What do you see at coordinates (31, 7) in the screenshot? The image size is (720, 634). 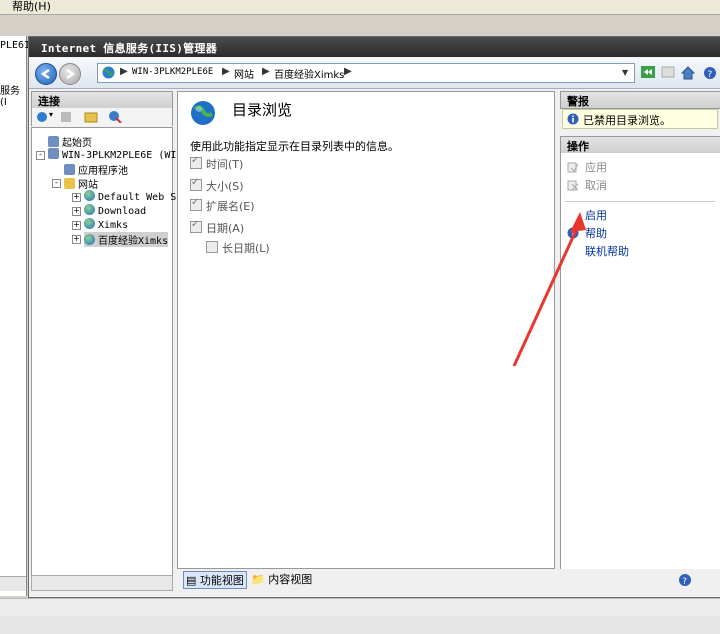 I see `help-menu: 帮助(H)` at bounding box center [31, 7].